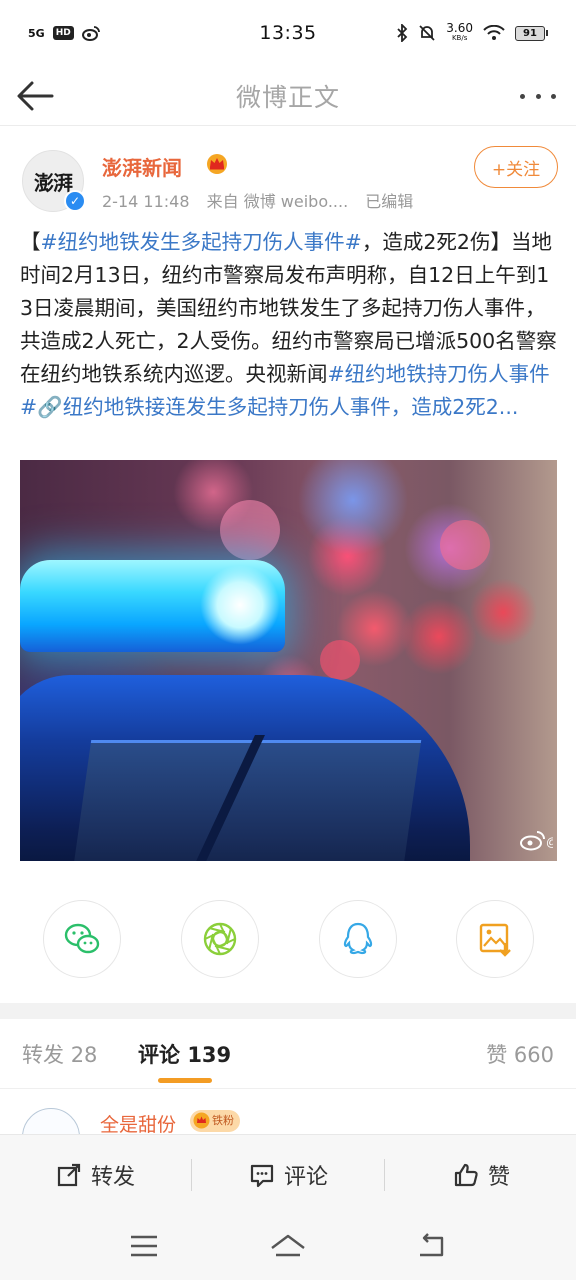 This screenshot has height=1280, width=576. I want to click on interaction-tabs: 转发 28 评论 139 赞 660, so click(288, 1054).